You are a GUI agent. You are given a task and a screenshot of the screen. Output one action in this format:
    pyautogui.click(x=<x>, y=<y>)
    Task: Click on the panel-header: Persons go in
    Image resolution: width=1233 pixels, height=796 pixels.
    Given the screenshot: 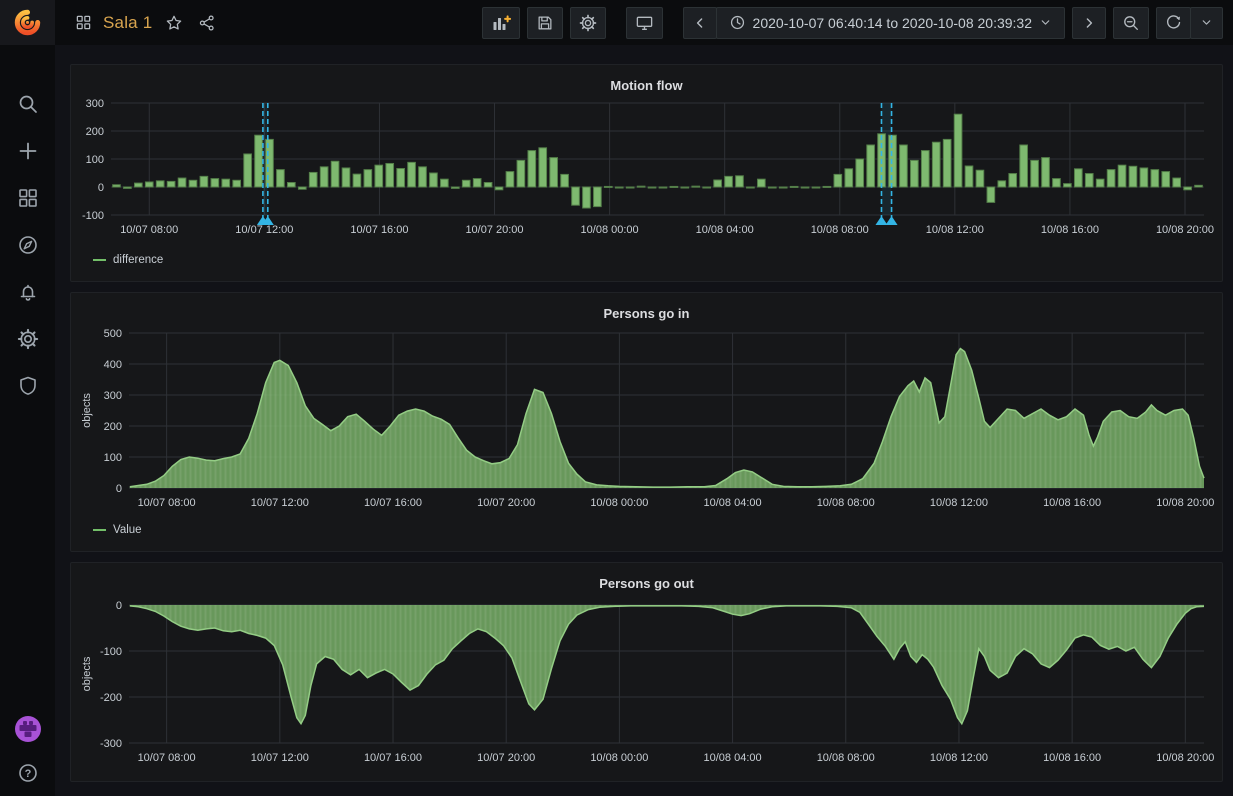 What is the action you would take?
    pyautogui.click(x=646, y=313)
    